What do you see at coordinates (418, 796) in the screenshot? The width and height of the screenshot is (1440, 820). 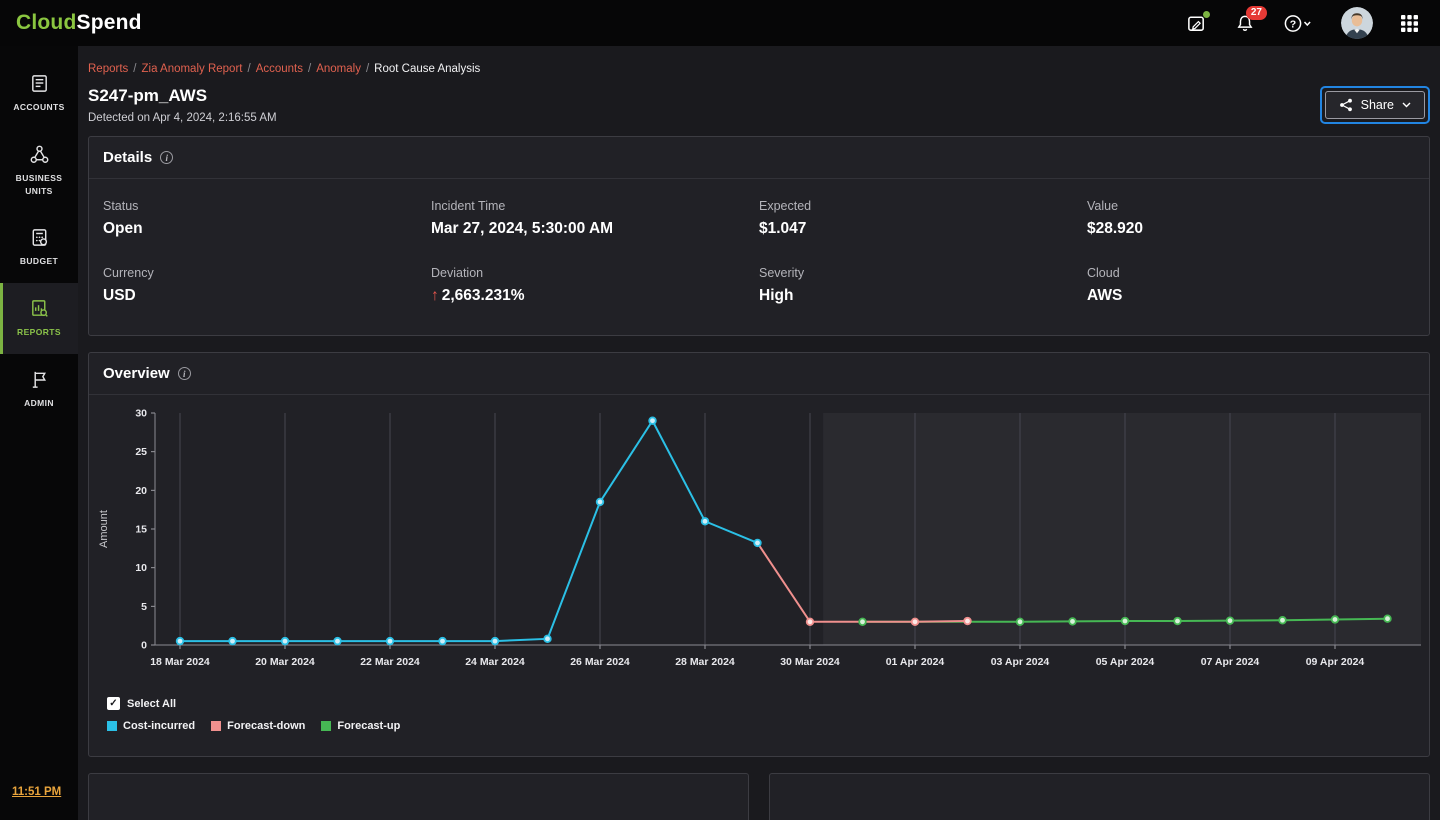 I see `bottom-left-panel` at bounding box center [418, 796].